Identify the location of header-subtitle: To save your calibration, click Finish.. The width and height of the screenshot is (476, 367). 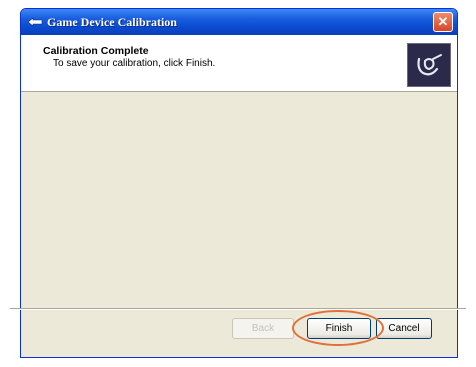
(134, 63).